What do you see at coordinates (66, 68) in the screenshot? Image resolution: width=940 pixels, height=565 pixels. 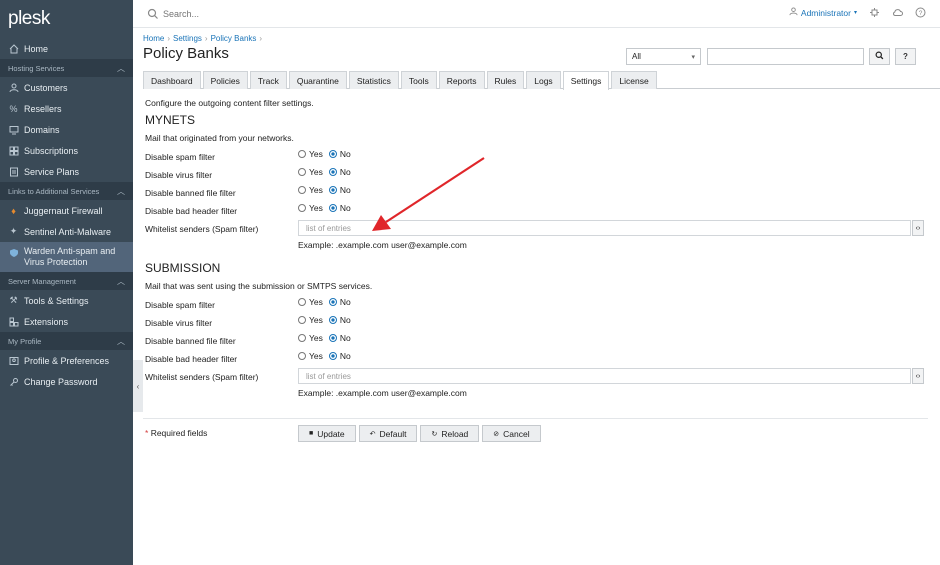 I see `section-hosting-services: Hosting Services ︿` at bounding box center [66, 68].